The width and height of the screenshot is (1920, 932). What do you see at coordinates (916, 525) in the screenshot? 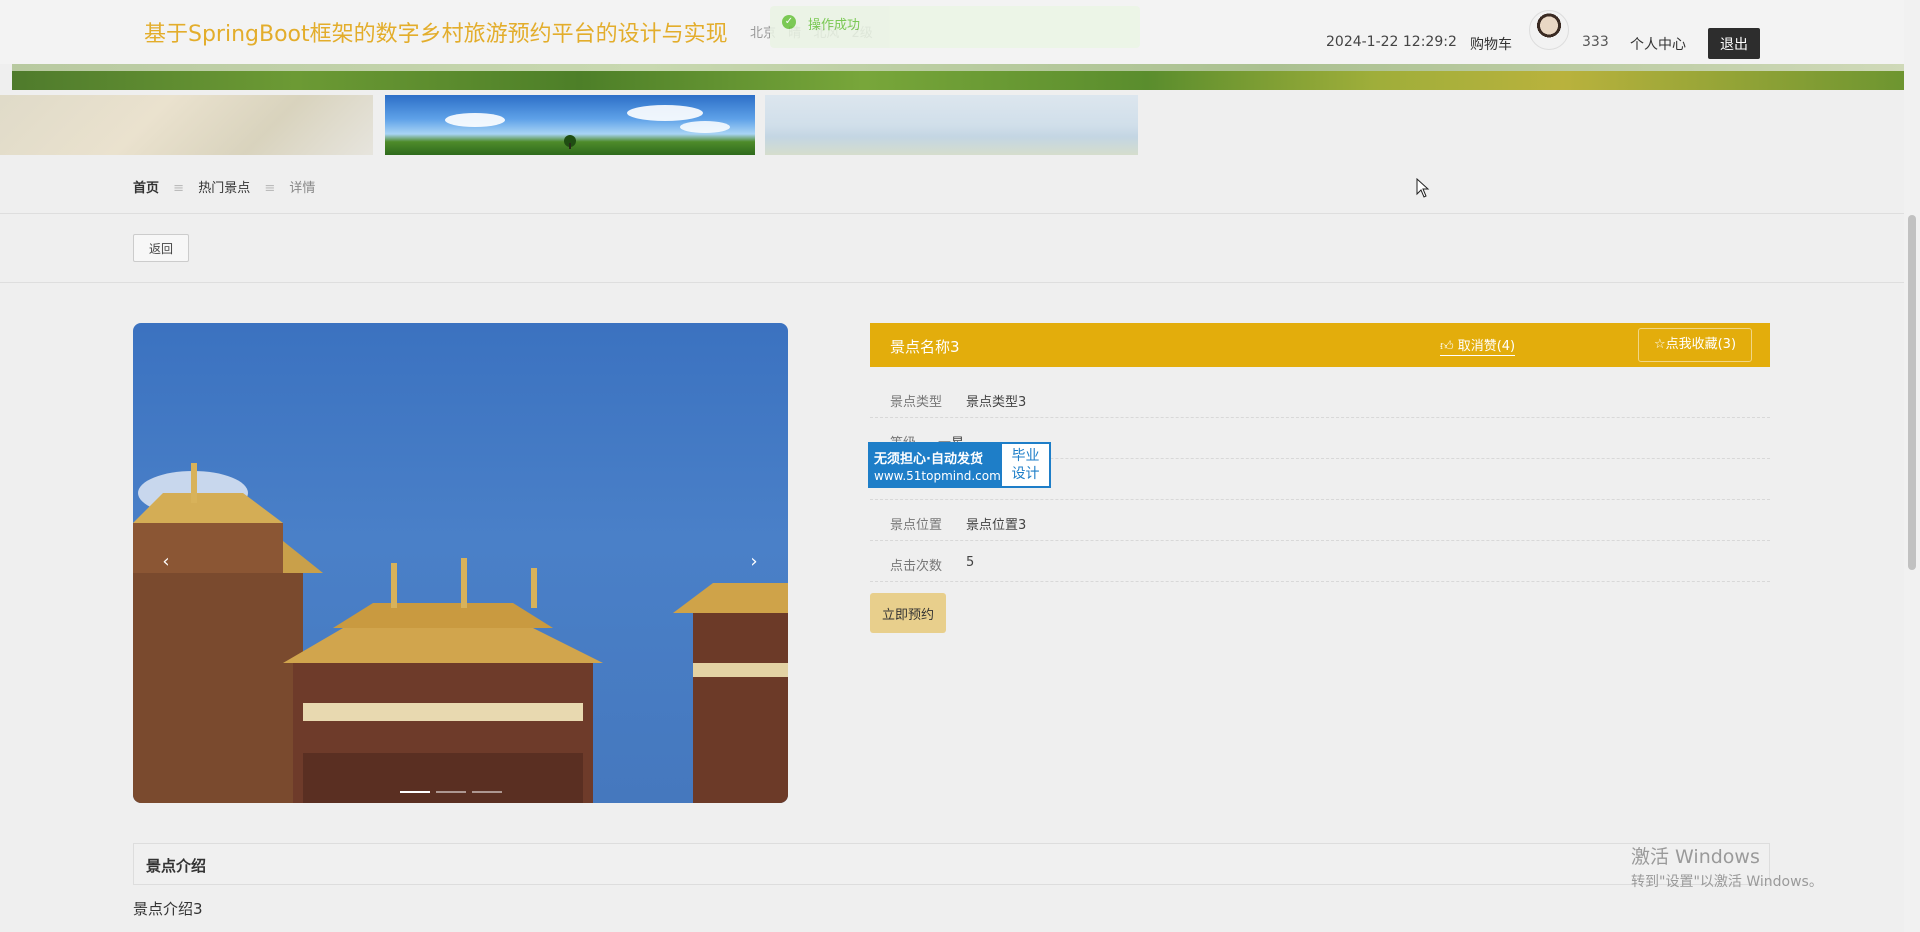
I see `detail-label: 景点位置` at bounding box center [916, 525].